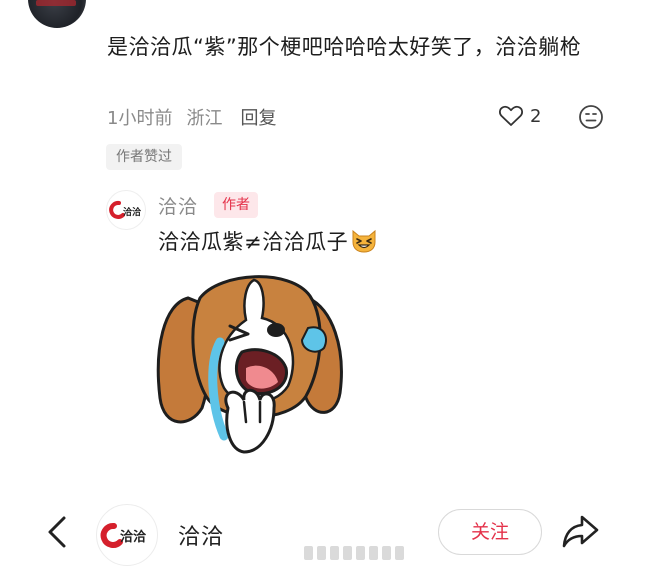 The image size is (660, 576). What do you see at coordinates (144, 157) in the screenshot?
I see `author-liked-badge: 作者赞过` at bounding box center [144, 157].